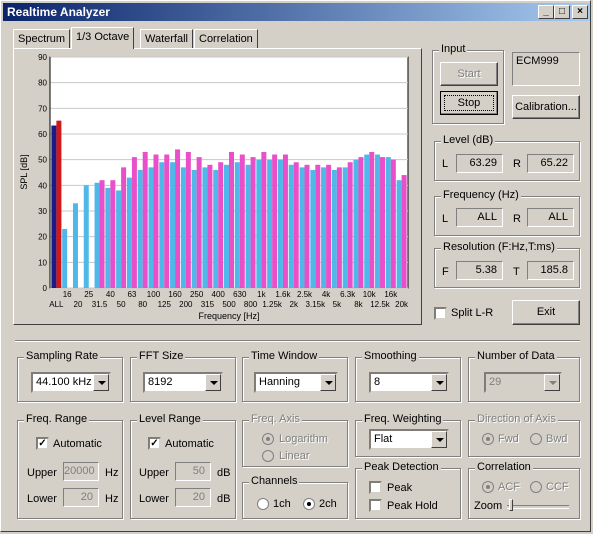  What do you see at coordinates (375, 505) in the screenshot?
I see `peak-hold-checkbox` at bounding box center [375, 505].